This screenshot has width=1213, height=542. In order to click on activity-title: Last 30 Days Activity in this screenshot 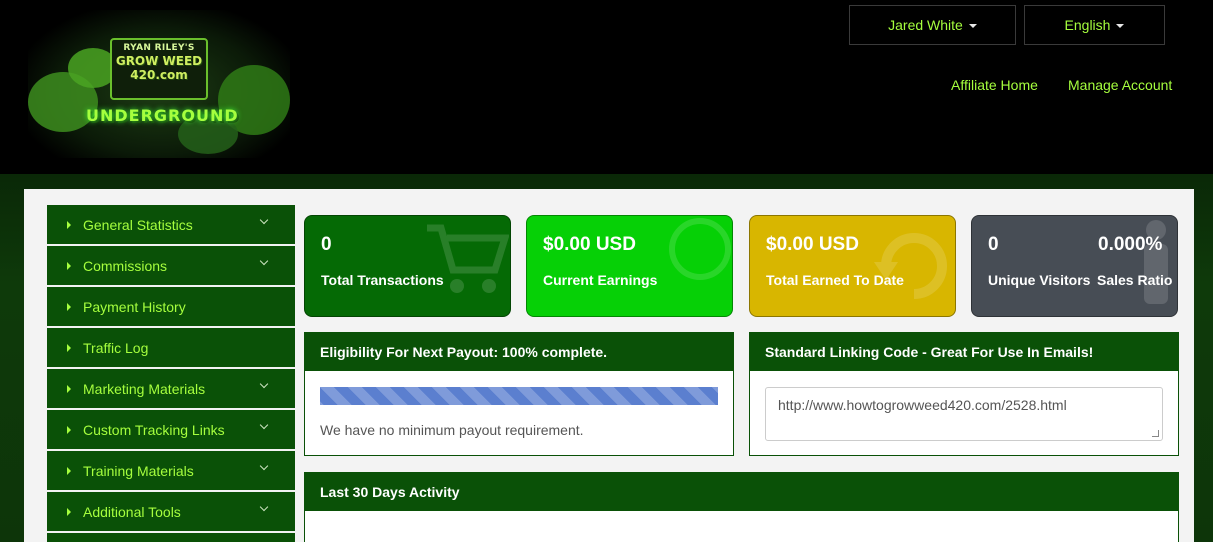, I will do `click(741, 492)`.